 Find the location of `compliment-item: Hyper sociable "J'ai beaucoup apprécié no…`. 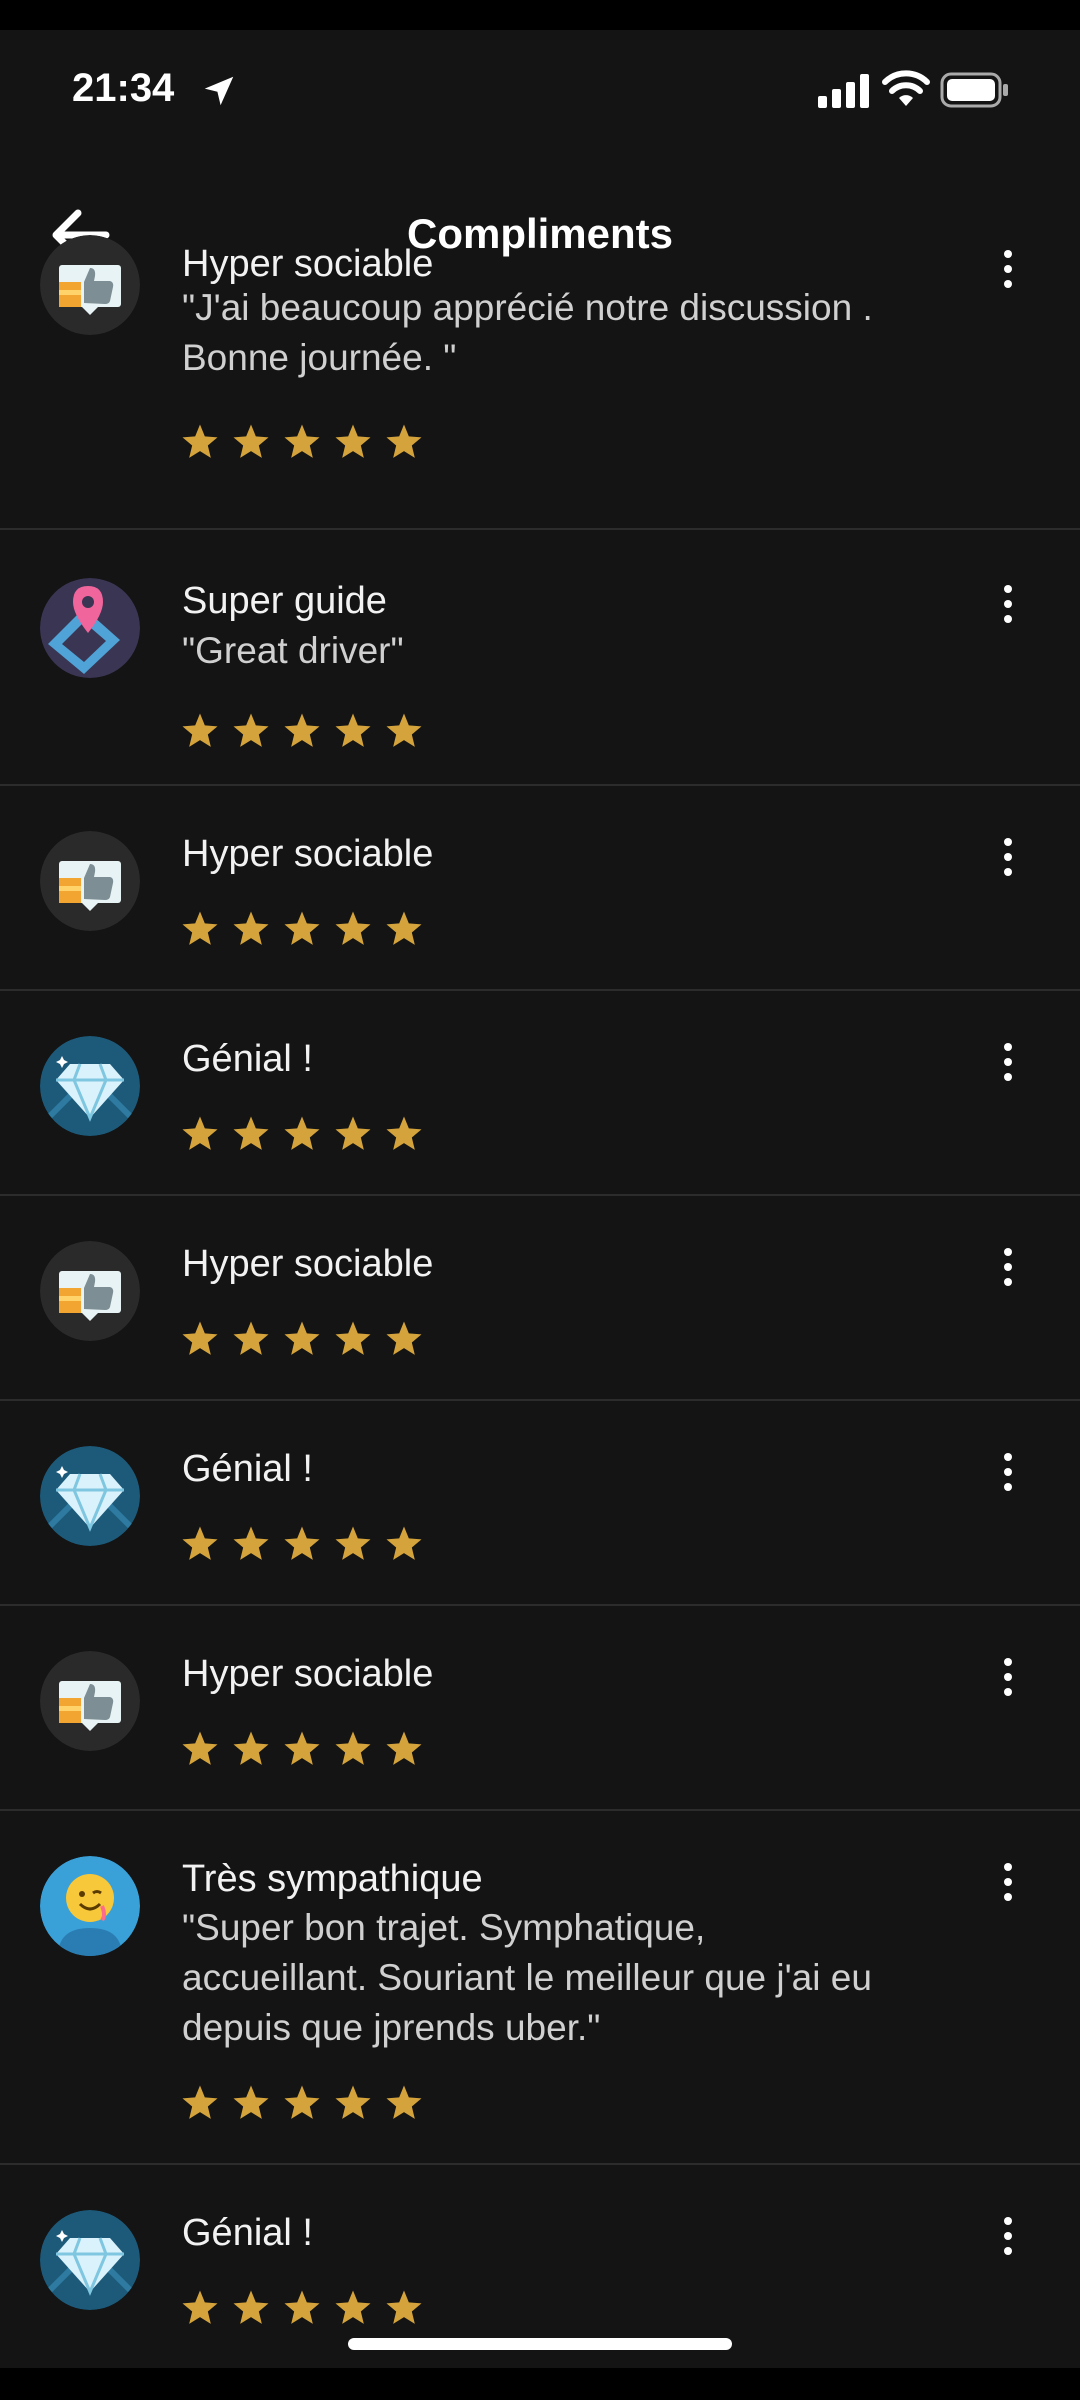

compliment-item: Hyper sociable "J'ai beaucoup apprécié no… is located at coordinates (540, 382).